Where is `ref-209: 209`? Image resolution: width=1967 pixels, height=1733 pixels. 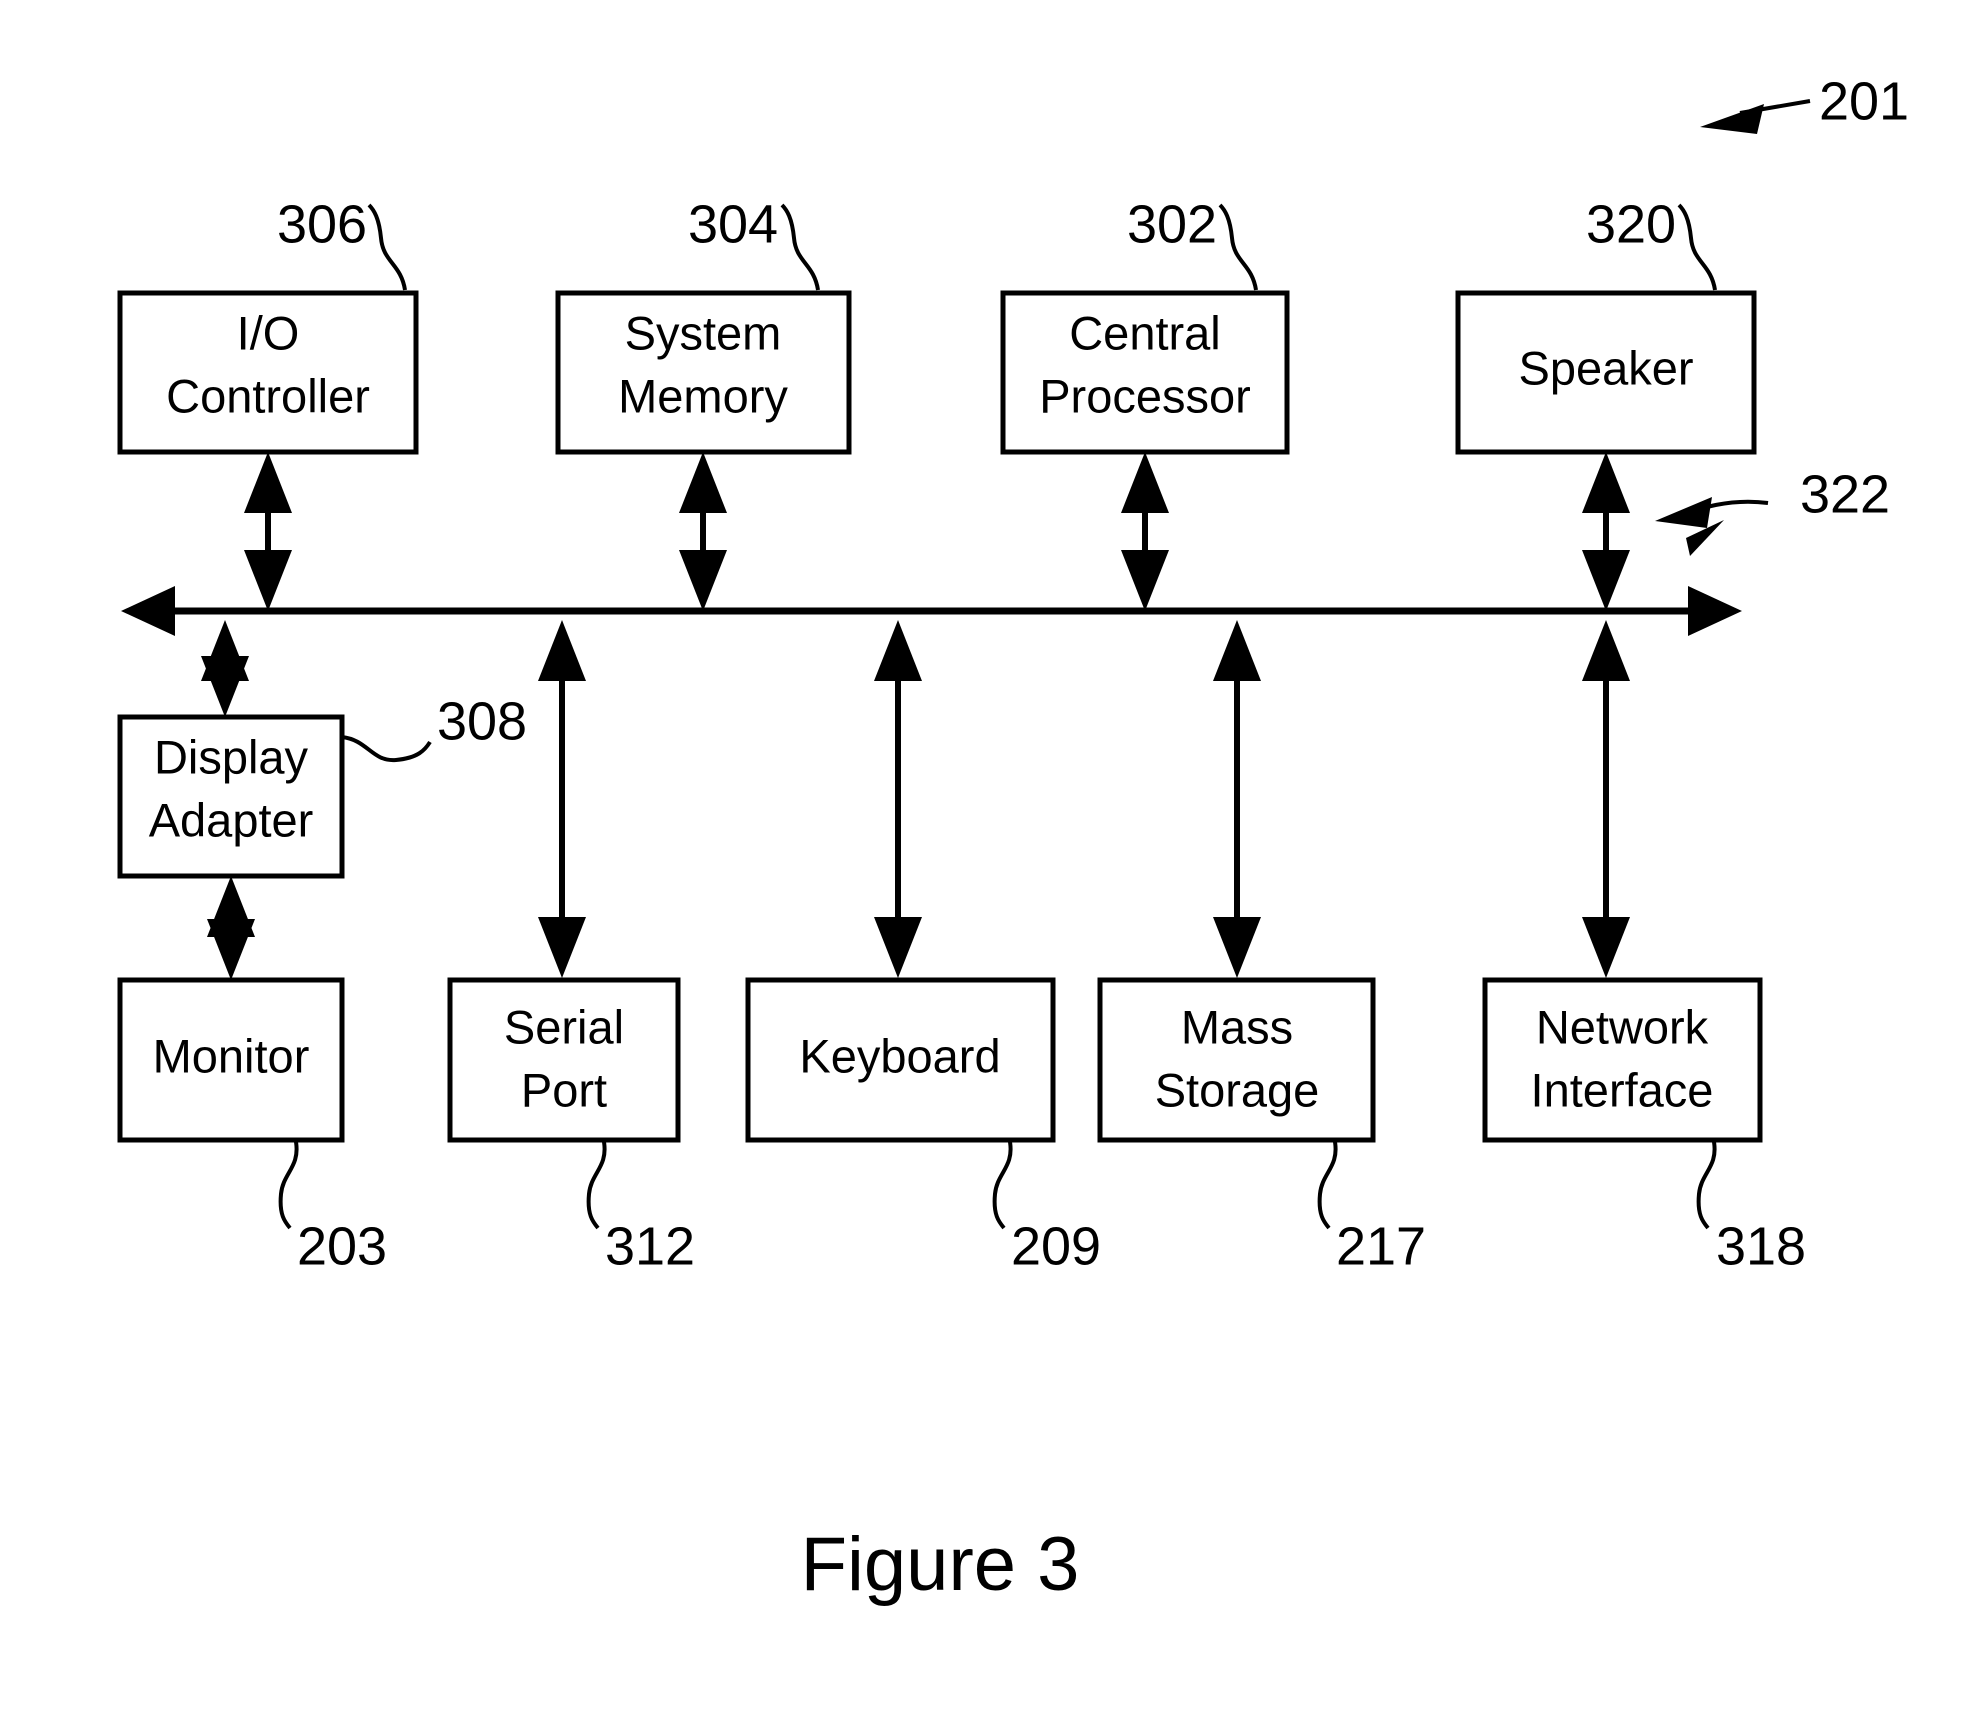
ref-209: 209 is located at coordinates (1056, 1246).